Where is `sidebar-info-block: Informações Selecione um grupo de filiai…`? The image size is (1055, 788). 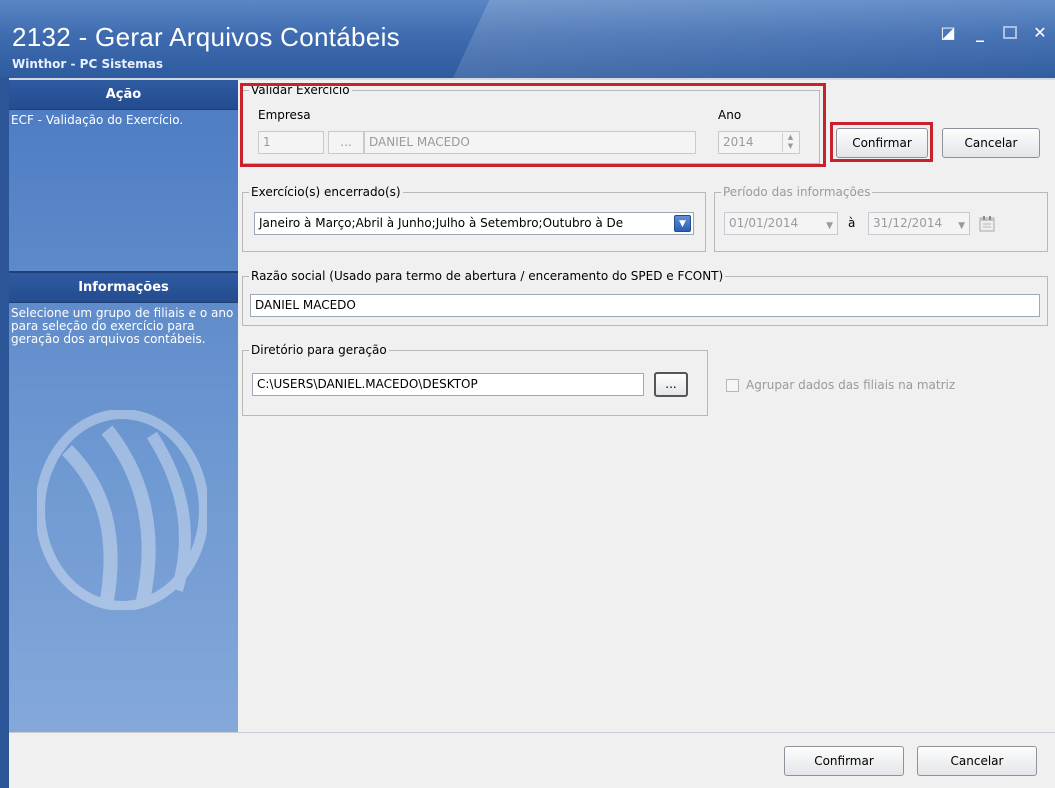 sidebar-info-block: Informações Selecione um grupo de filiai… is located at coordinates (123, 311).